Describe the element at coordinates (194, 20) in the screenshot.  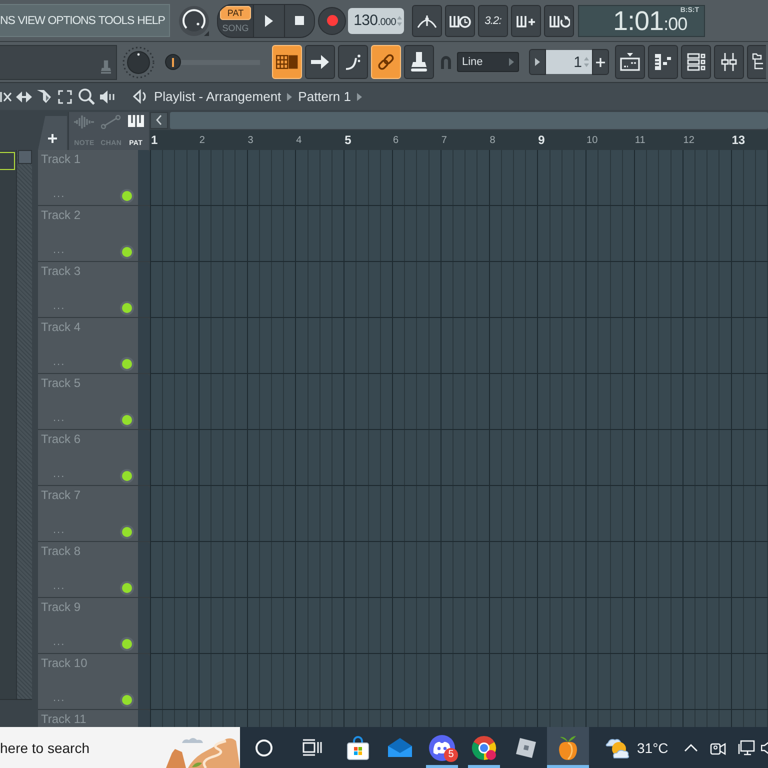
I see `knob` at that location.